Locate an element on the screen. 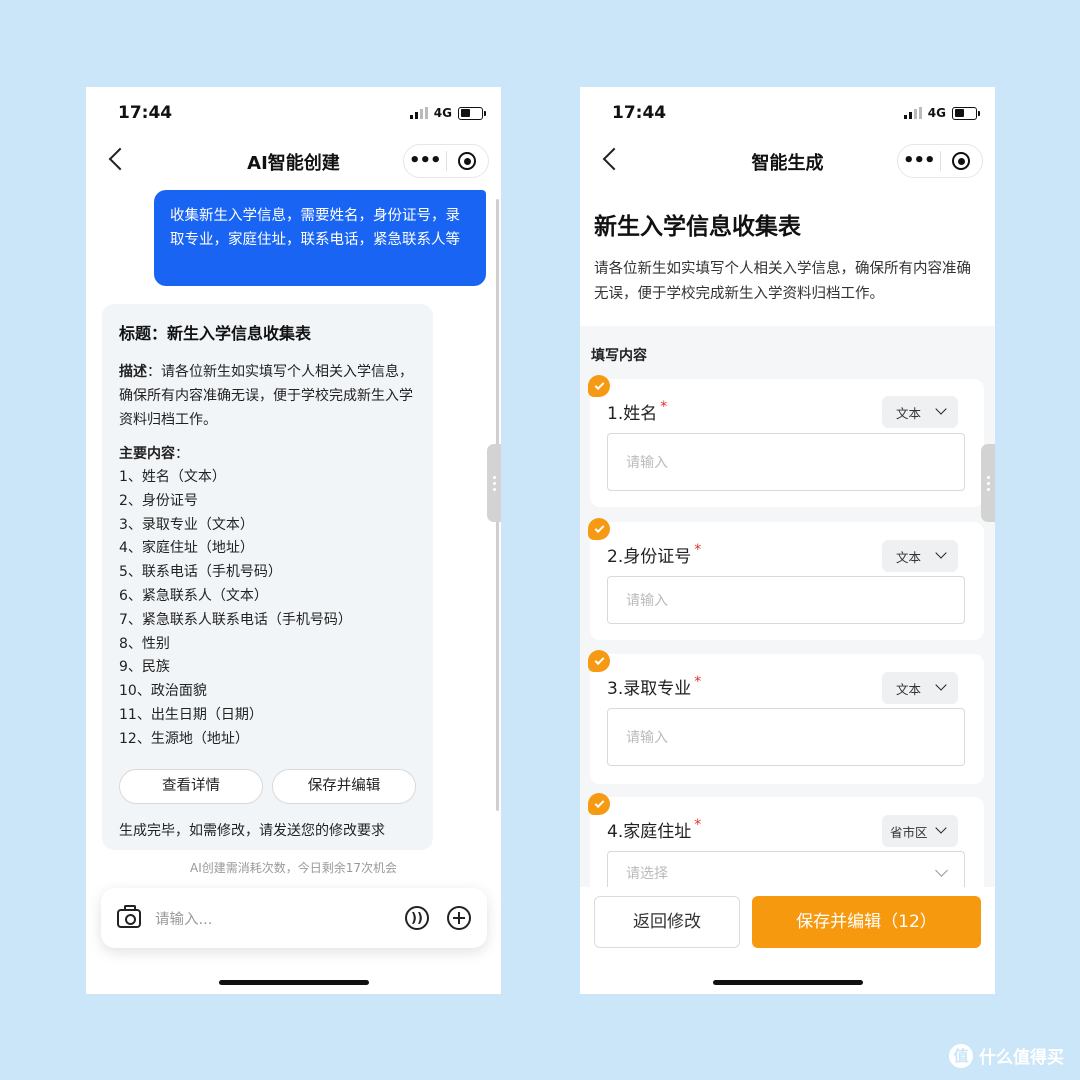 Image resolution: width=1080 pixels, height=1080 pixels. list-item: 10、政治面貌 is located at coordinates (163, 691).